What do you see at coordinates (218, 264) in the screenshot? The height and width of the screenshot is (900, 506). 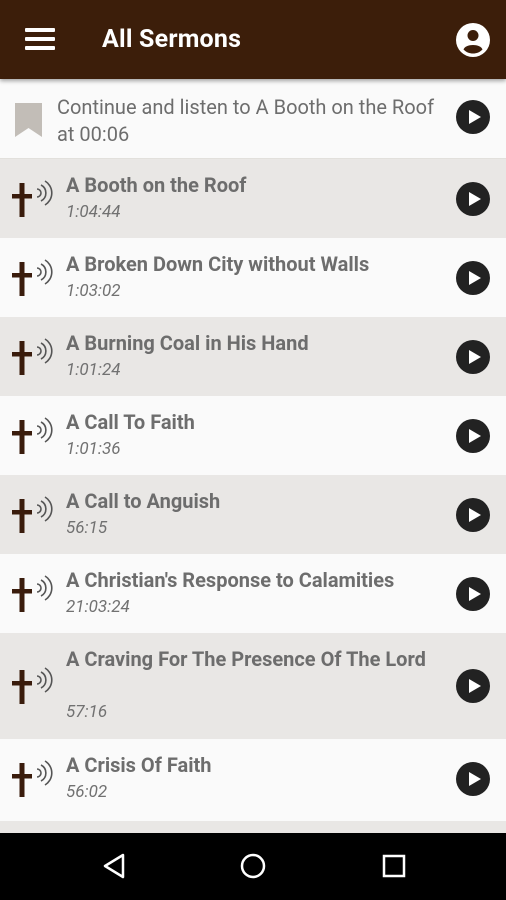 I see `sermon-title: A Broken Down City without Walls` at bounding box center [218, 264].